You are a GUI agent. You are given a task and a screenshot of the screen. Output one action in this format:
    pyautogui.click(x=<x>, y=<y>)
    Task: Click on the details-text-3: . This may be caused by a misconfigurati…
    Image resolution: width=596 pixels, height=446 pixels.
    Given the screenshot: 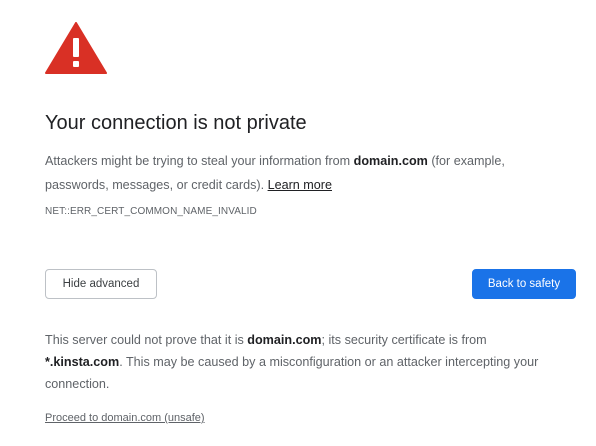 What is the action you would take?
    pyautogui.click(x=292, y=373)
    